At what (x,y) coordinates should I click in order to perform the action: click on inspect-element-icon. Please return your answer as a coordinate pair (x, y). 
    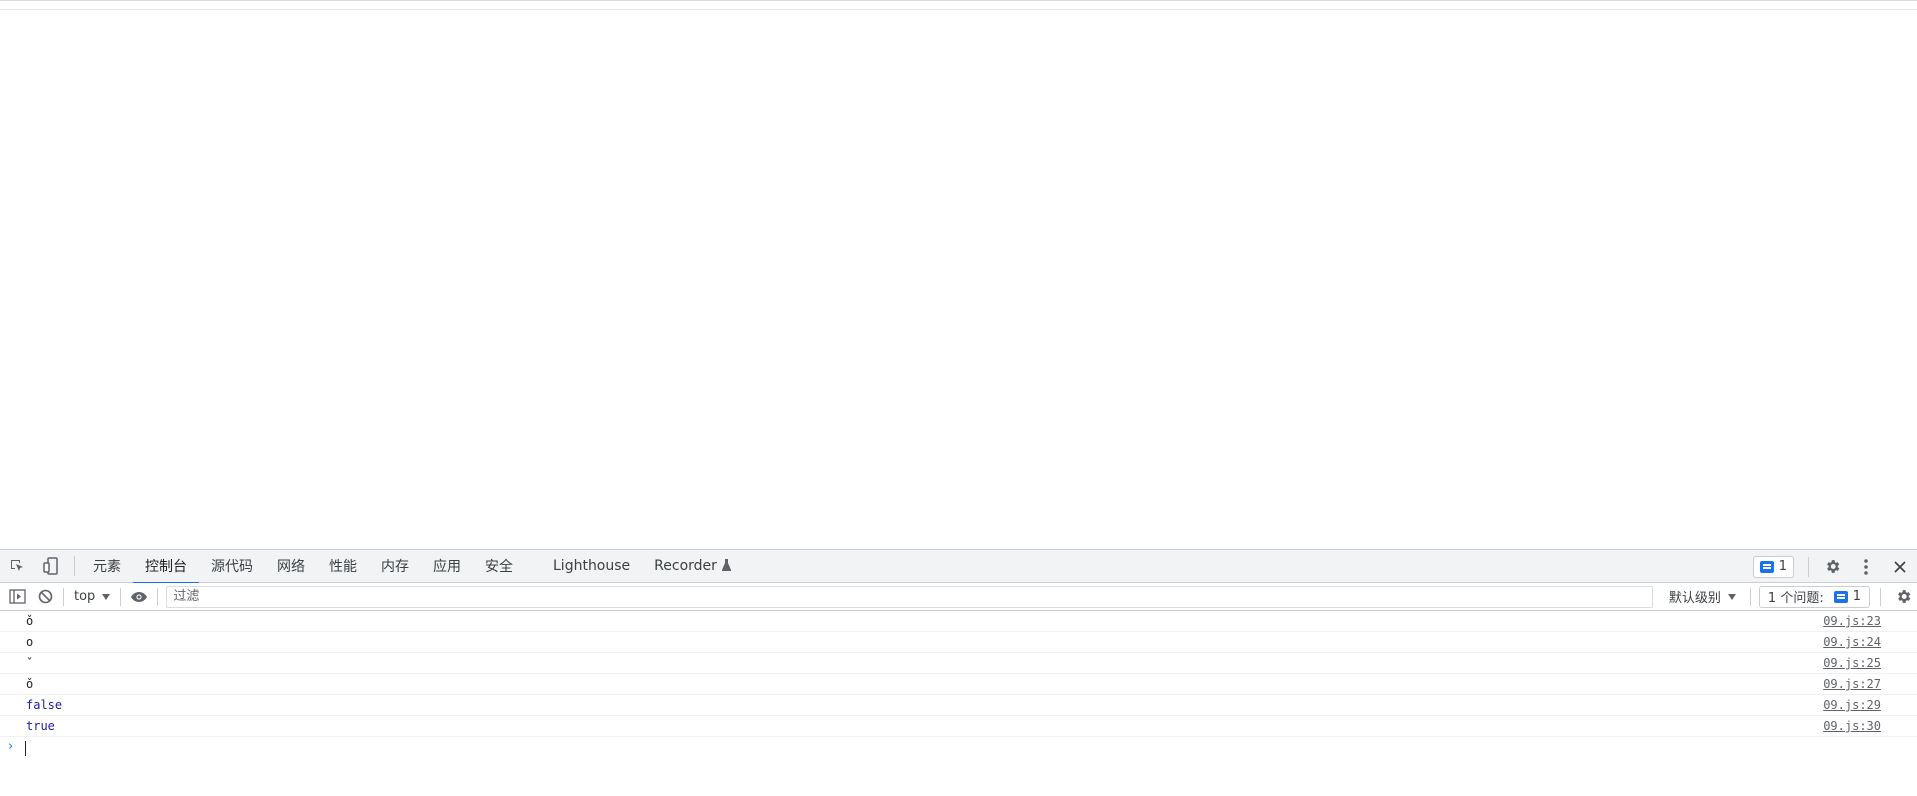
    Looking at the image, I should click on (17, 566).